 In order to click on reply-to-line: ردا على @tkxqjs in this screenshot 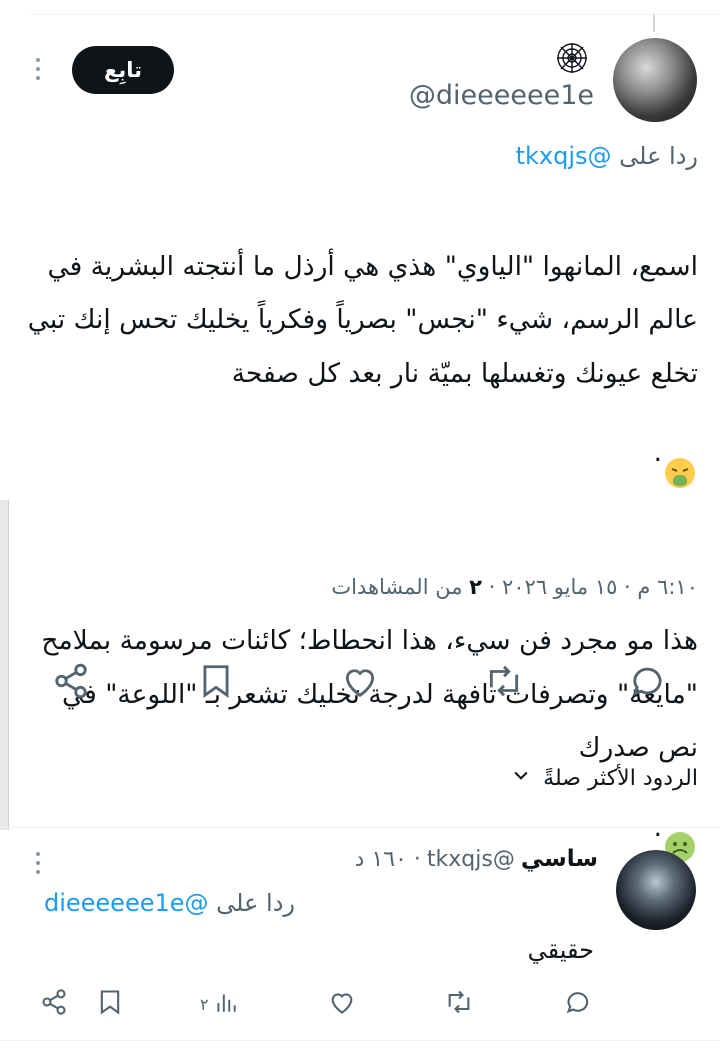, I will do `click(607, 156)`.